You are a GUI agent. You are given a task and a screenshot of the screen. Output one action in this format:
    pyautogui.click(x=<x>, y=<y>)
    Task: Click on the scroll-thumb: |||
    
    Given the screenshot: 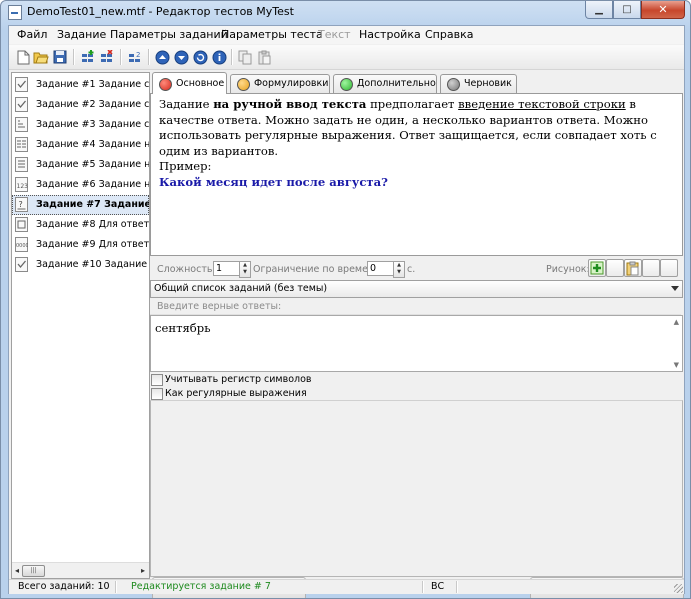 What is the action you would take?
    pyautogui.click(x=33, y=571)
    